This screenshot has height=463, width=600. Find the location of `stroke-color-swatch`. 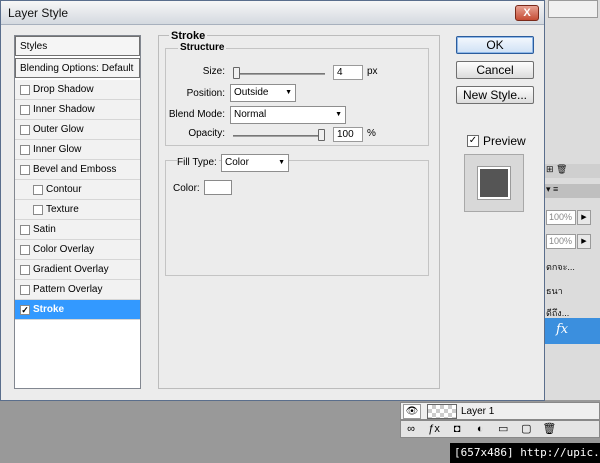

stroke-color-swatch is located at coordinates (218, 187).